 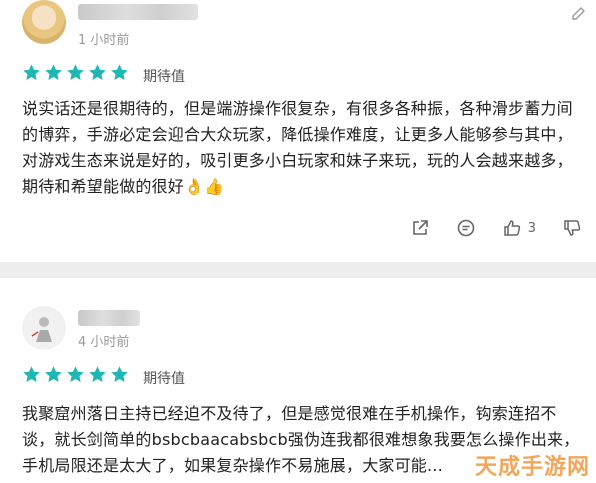 I want to click on like-button: 3, so click(x=519, y=228).